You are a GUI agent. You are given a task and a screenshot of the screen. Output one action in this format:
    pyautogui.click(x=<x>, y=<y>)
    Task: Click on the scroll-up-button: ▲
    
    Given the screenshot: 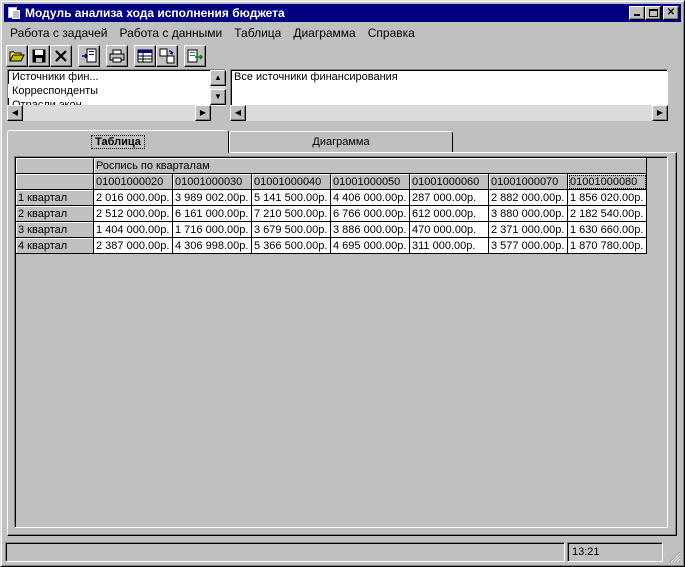 What is the action you would take?
    pyautogui.click(x=218, y=78)
    